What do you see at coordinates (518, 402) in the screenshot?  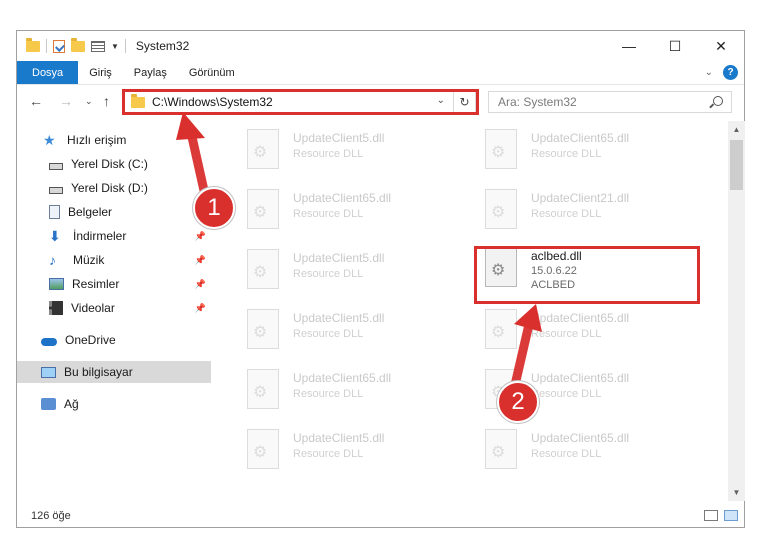 I see `step-2-badge: 2` at bounding box center [518, 402].